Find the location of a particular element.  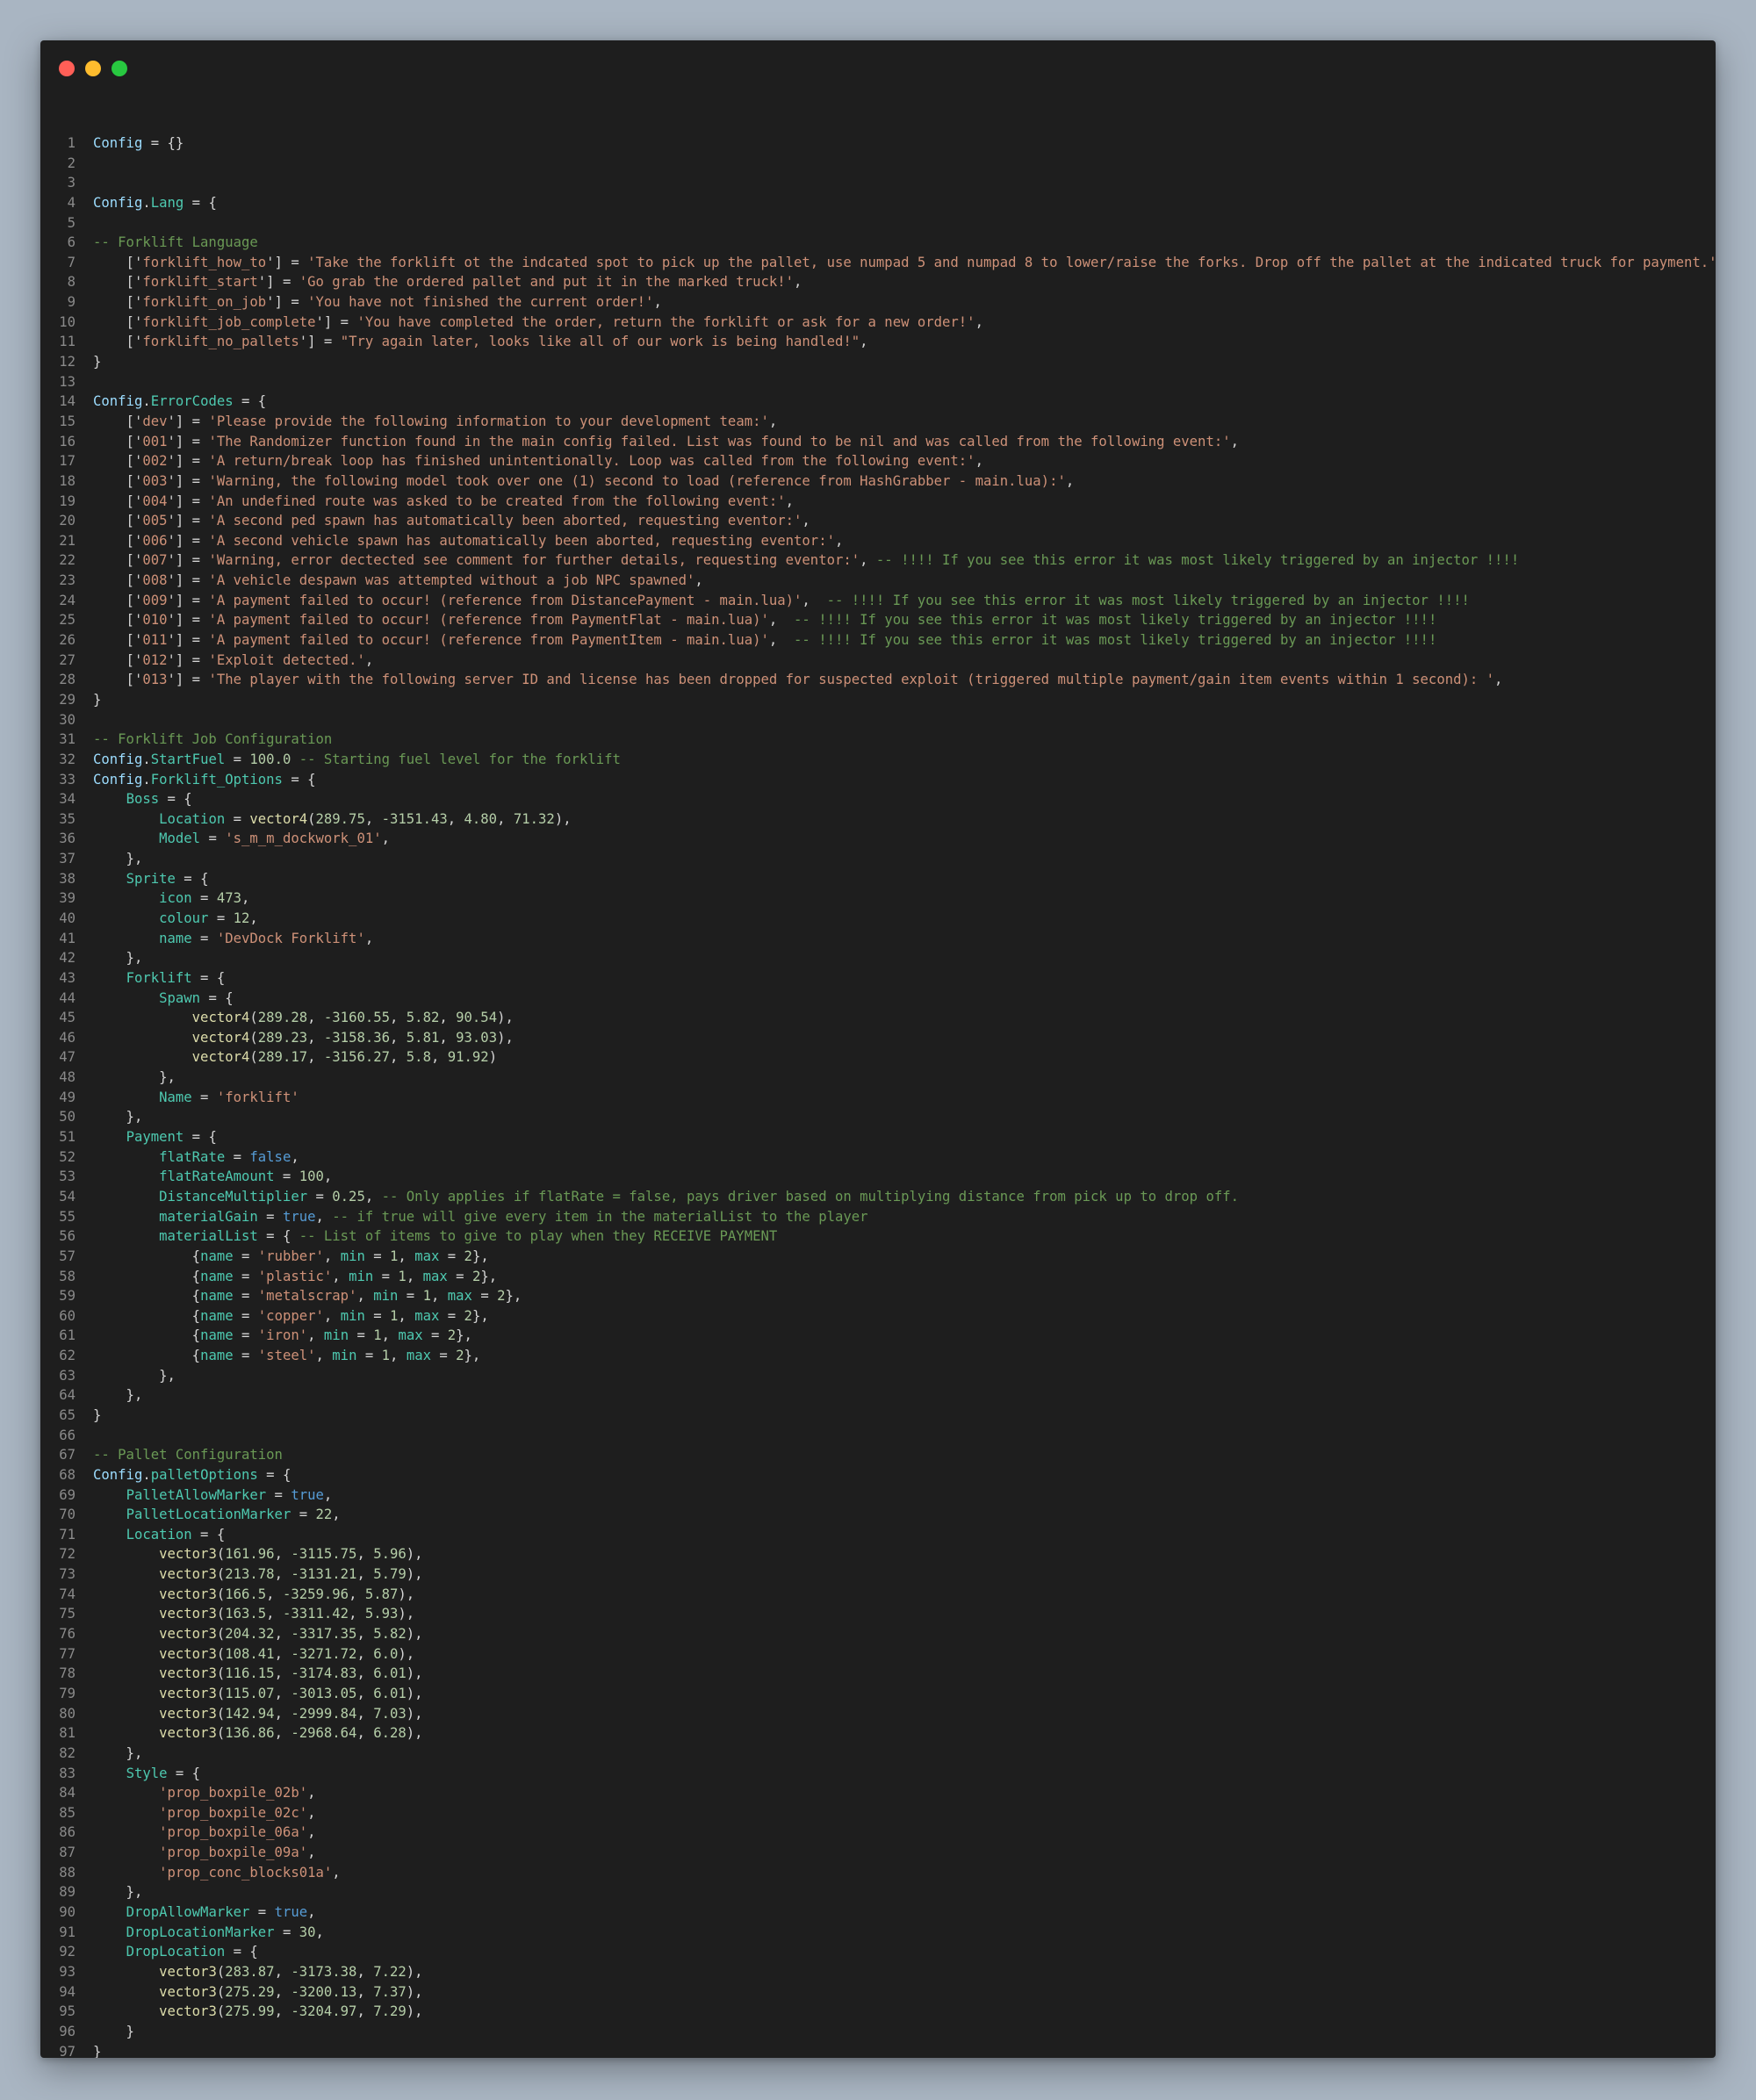

code-token: 166.5 is located at coordinates (246, 1594).